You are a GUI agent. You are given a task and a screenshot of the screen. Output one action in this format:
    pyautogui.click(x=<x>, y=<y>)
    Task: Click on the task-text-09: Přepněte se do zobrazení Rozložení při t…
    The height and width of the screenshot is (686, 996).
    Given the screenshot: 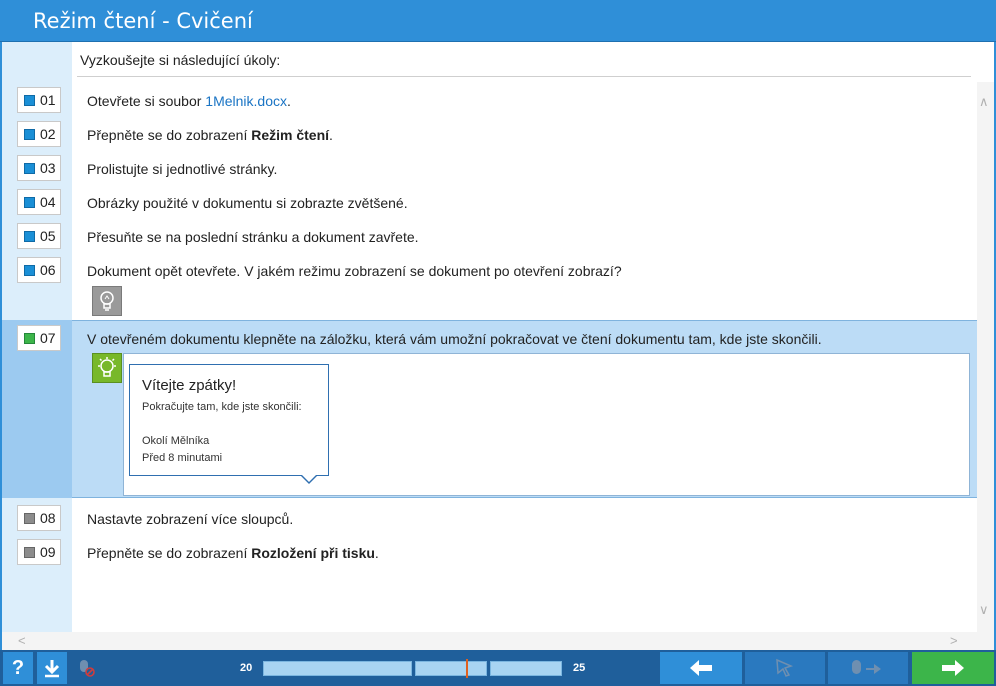 What is the action you would take?
    pyautogui.click(x=233, y=553)
    